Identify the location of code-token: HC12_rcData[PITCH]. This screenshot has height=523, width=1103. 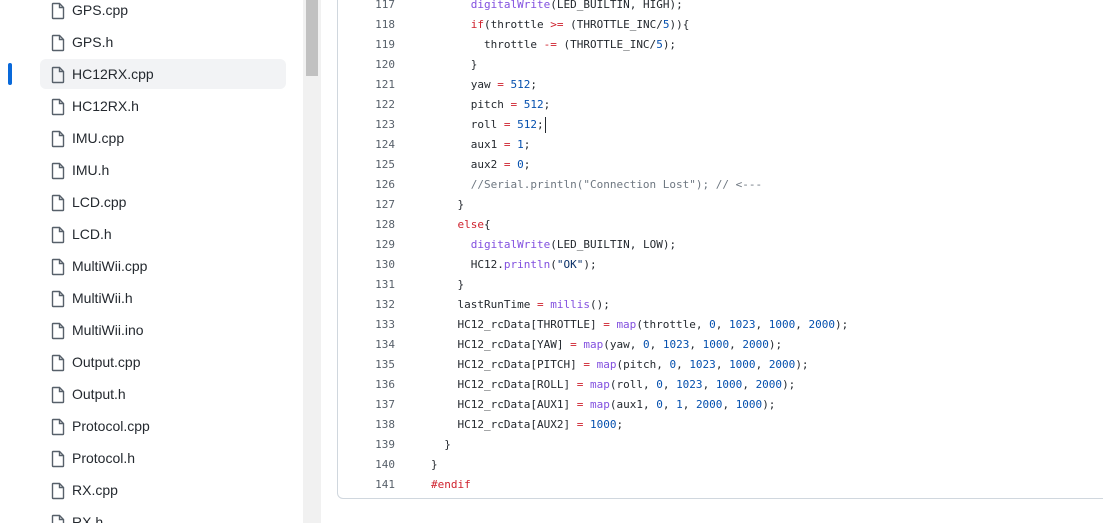
(507, 364).